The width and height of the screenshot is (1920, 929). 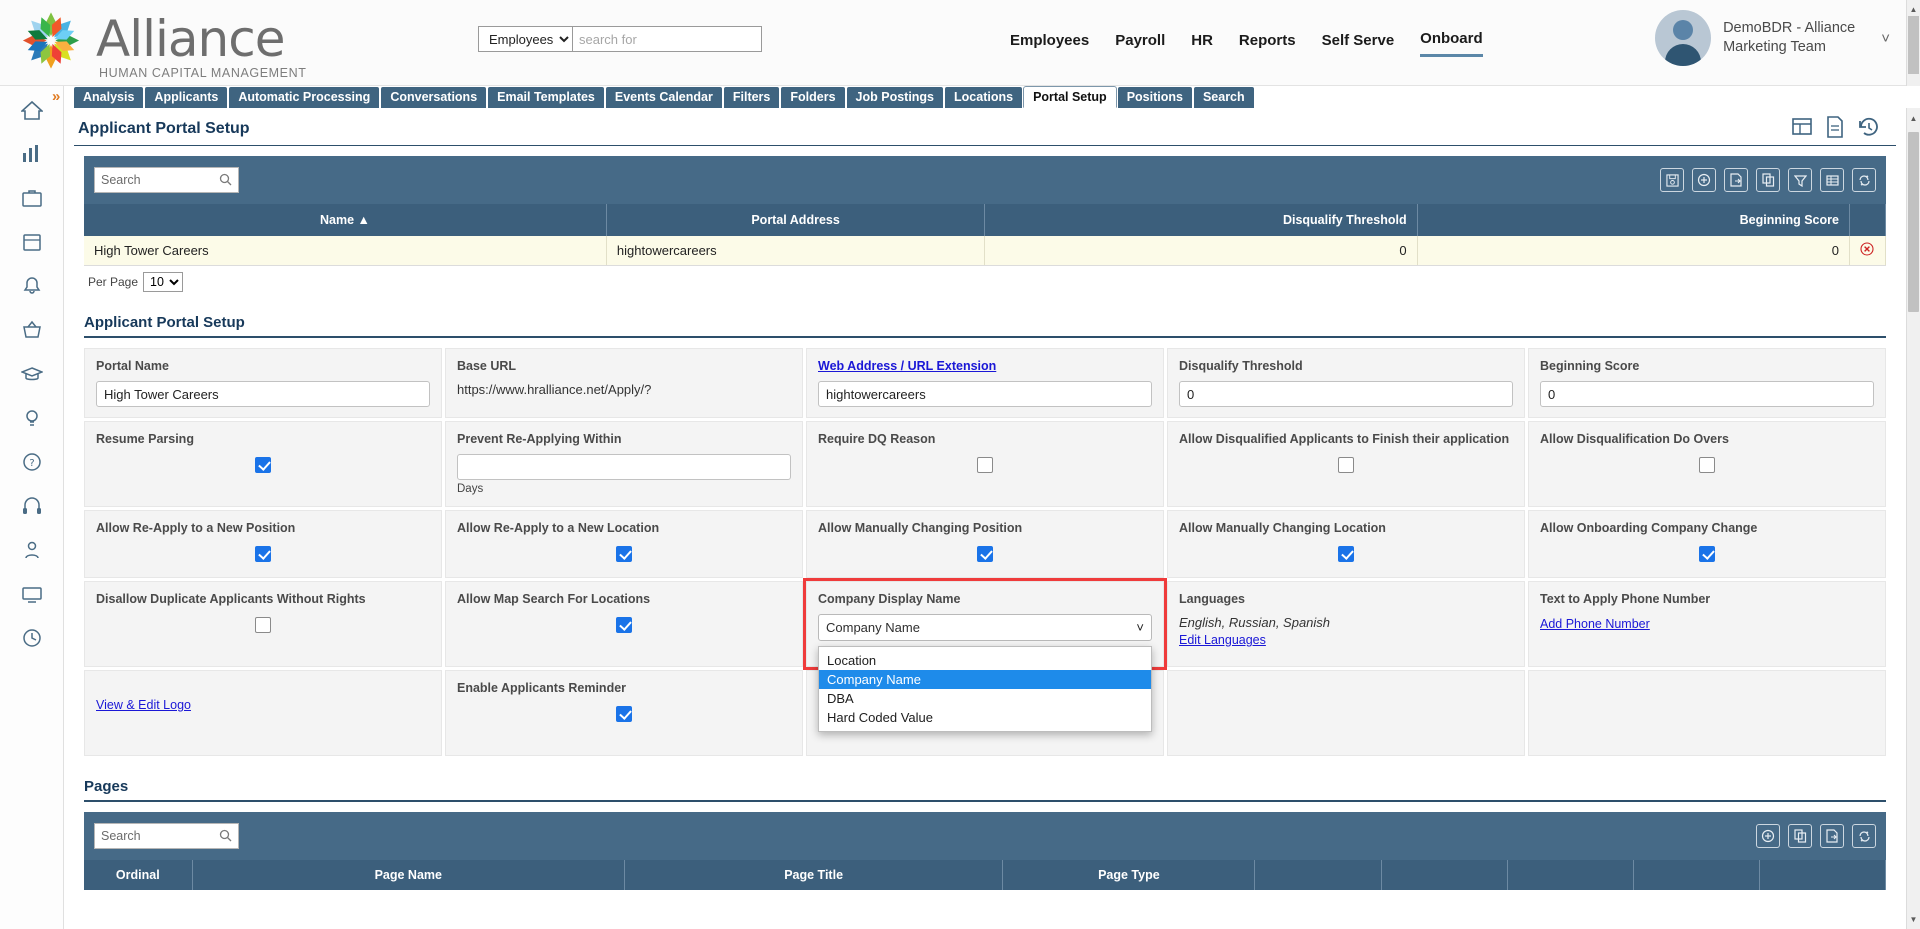 I want to click on global-search: Employees, so click(x=620, y=39).